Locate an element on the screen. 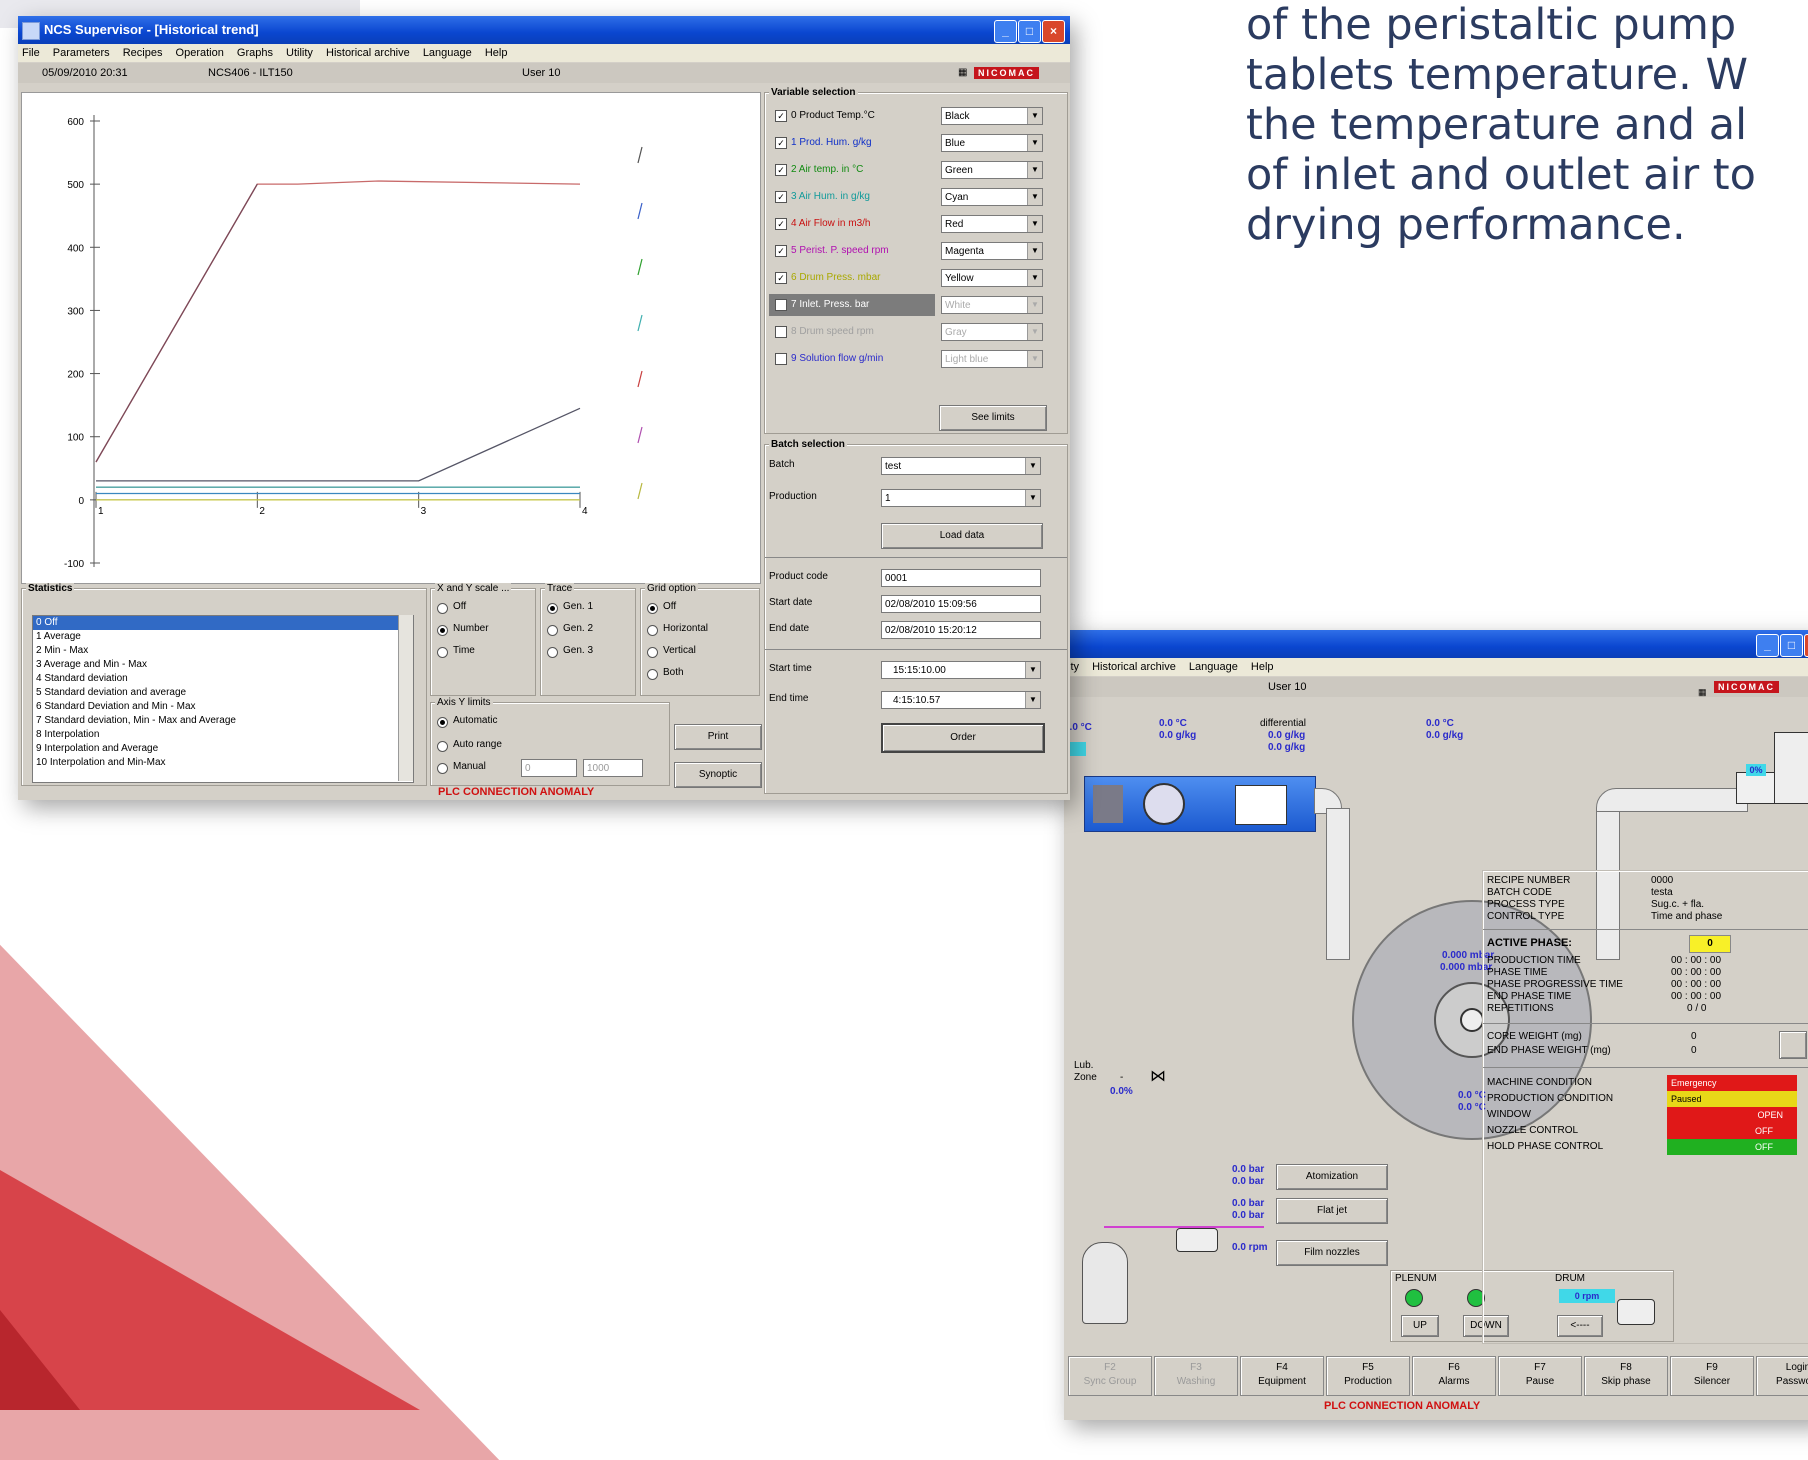 The width and height of the screenshot is (1808, 1460). f2-sync-group-button: F2 Sync Group is located at coordinates (1110, 1376).